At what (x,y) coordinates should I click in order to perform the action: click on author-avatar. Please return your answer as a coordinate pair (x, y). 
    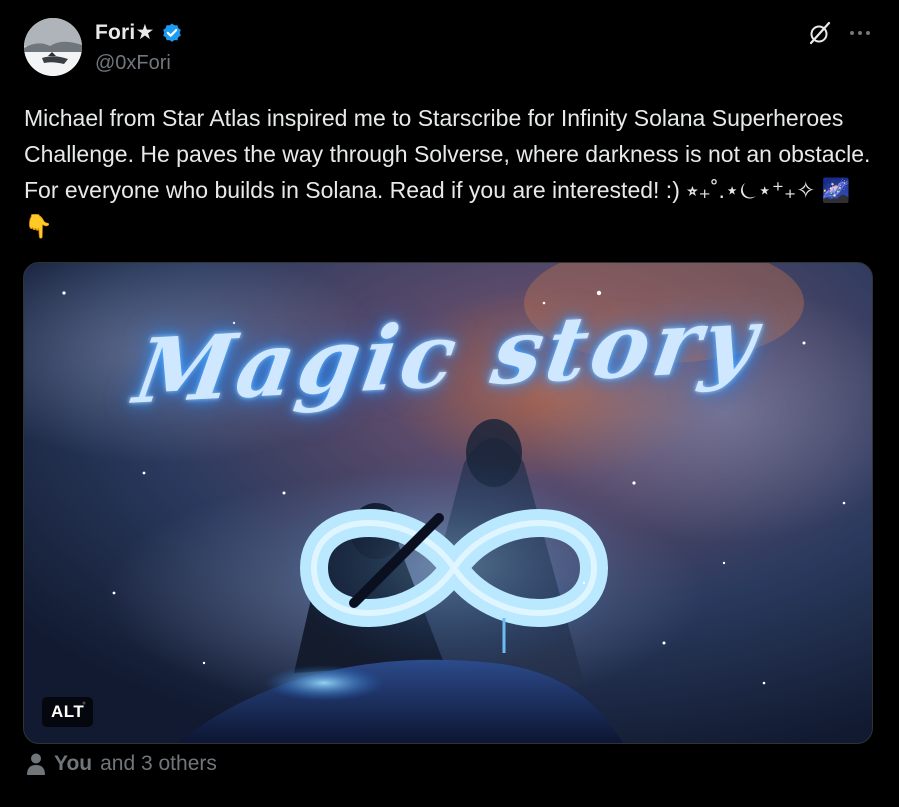
    Looking at the image, I should click on (53, 47).